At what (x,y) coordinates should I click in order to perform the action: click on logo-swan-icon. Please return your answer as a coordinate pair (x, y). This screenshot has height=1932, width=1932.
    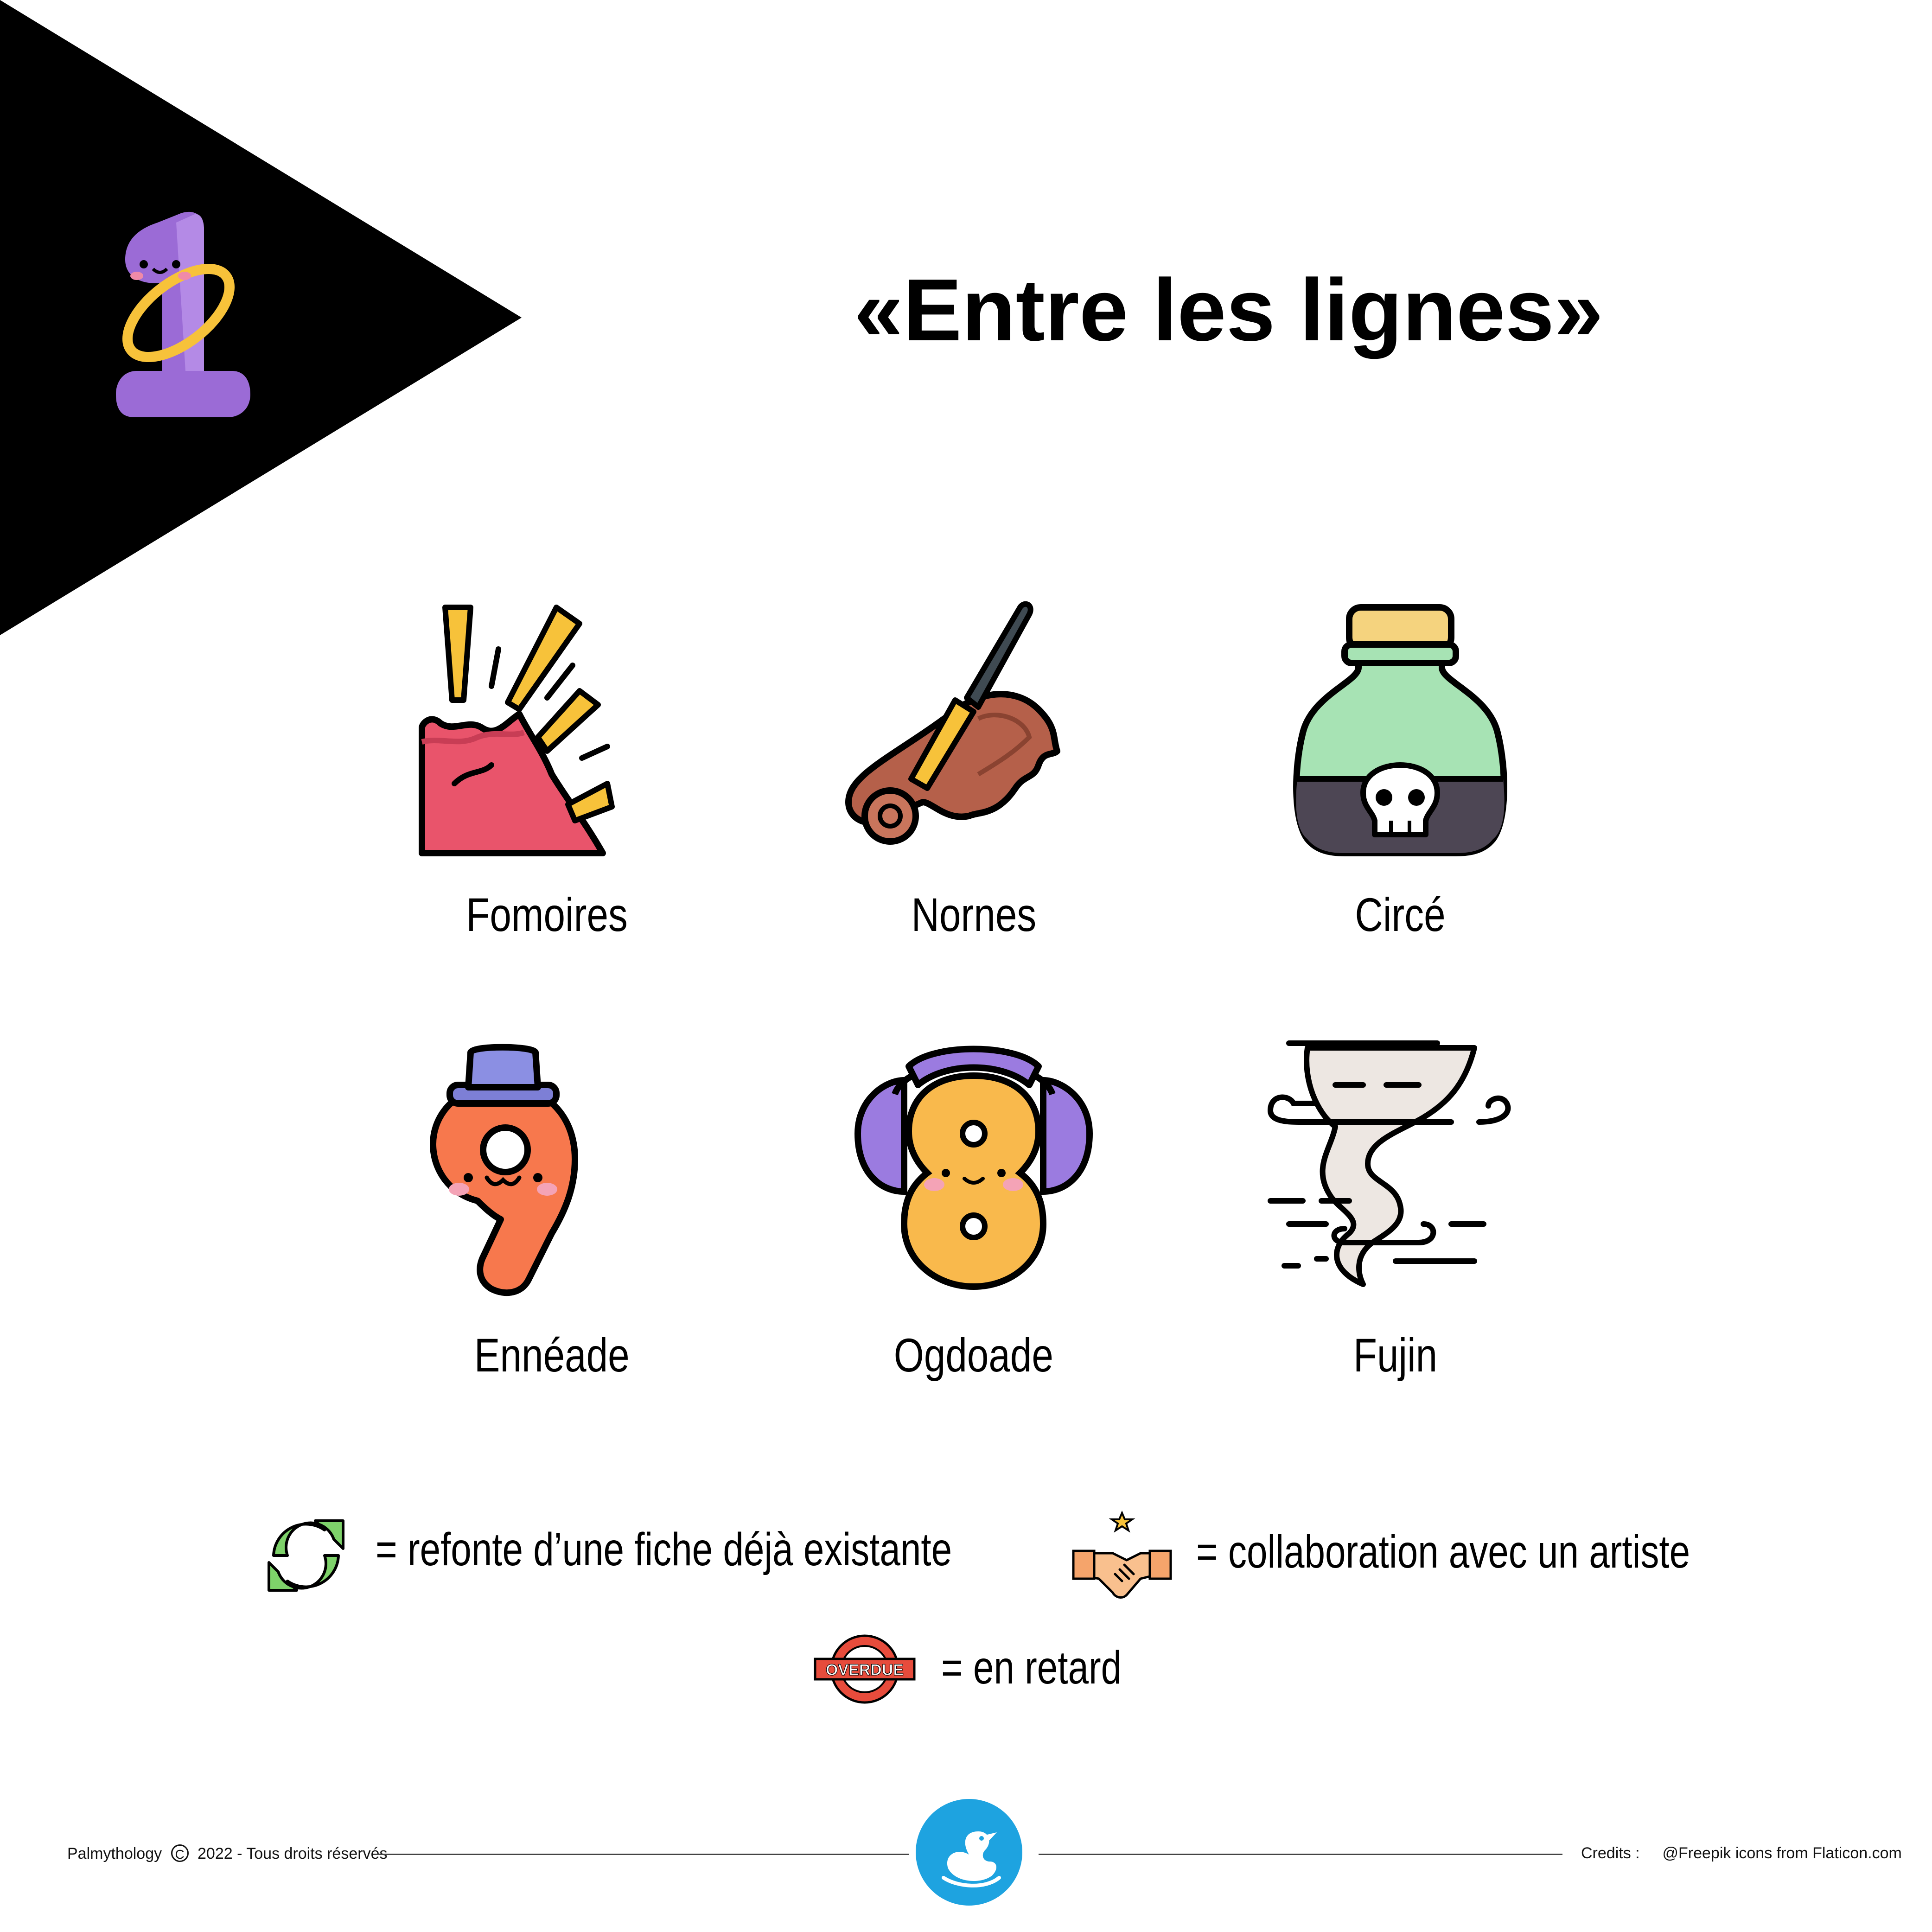
    Looking at the image, I should click on (969, 1853).